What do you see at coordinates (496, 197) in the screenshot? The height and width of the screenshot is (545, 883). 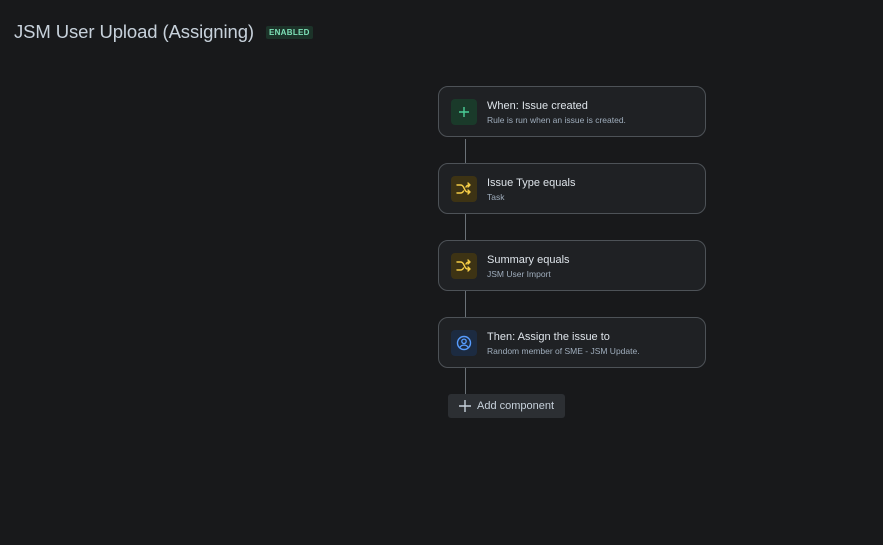 I see `rule-step-subtitle: Task` at bounding box center [496, 197].